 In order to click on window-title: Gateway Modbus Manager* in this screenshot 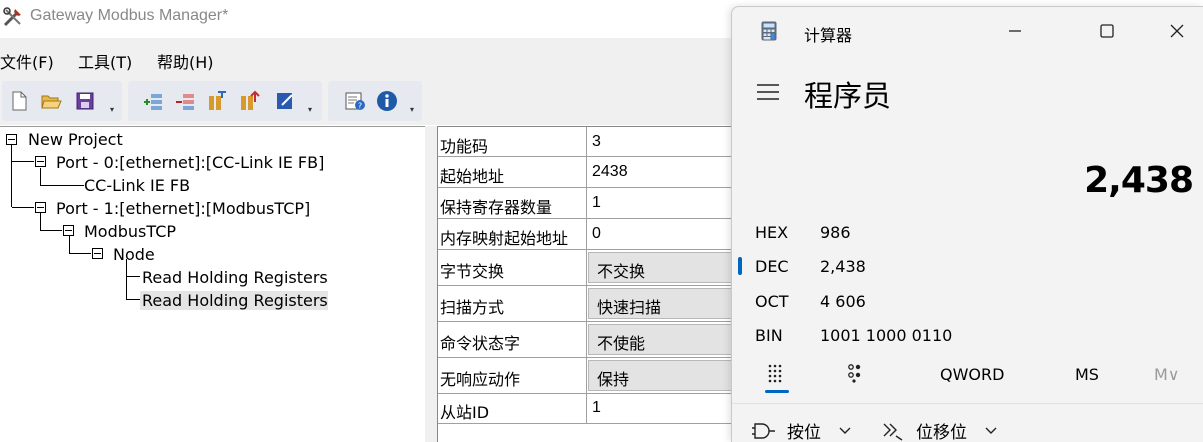, I will do `click(129, 15)`.